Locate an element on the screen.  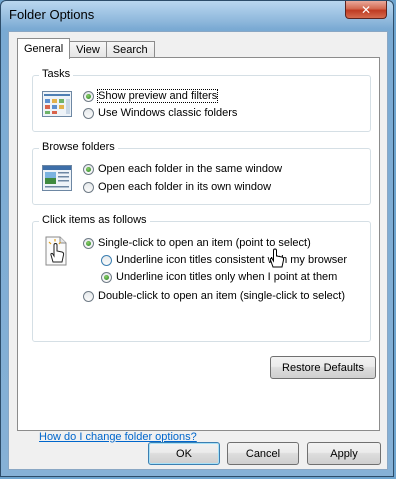
underline-point-radio is located at coordinates (106, 277).